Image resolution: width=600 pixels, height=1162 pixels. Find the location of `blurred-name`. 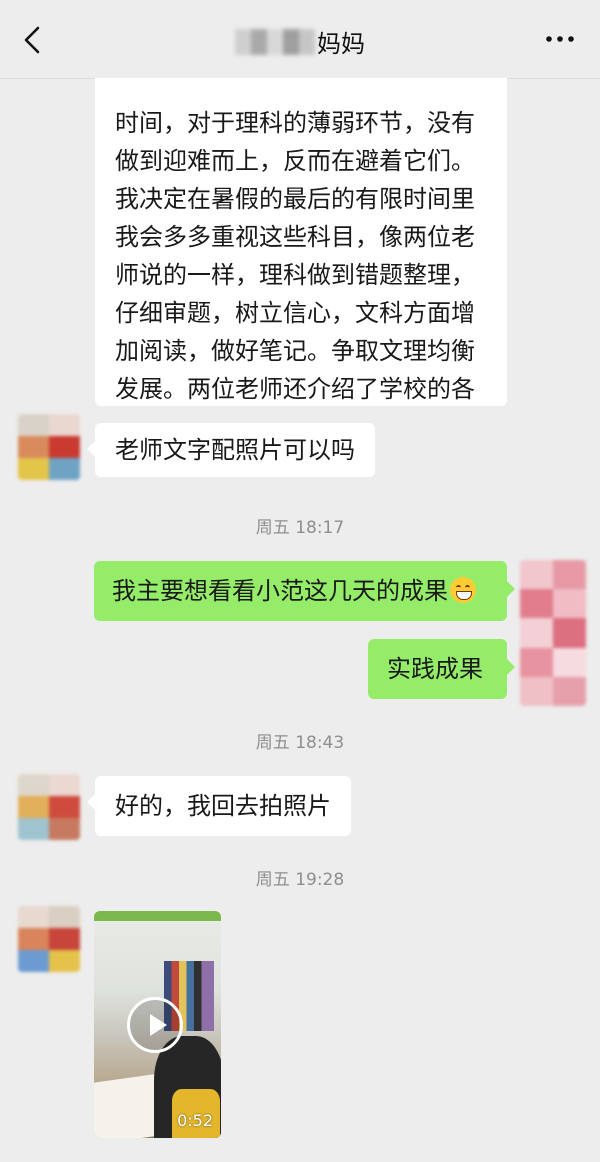

blurred-name is located at coordinates (275, 41).